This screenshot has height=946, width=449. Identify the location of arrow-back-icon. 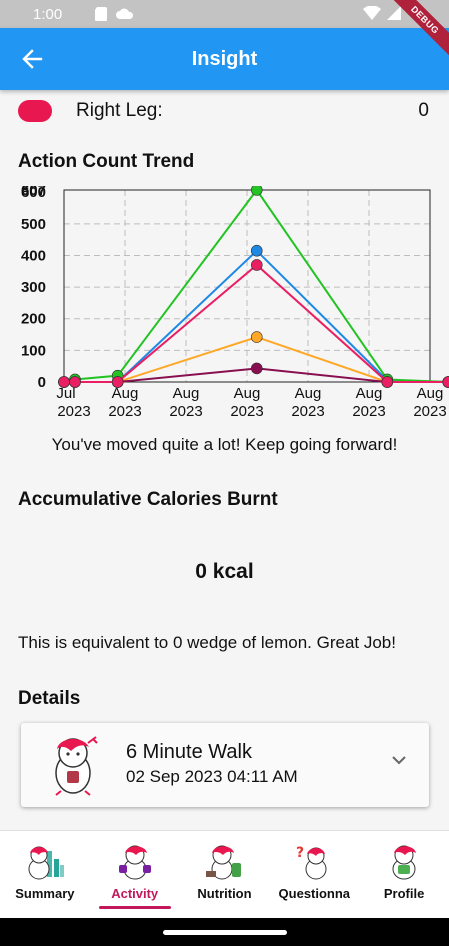
(32, 59).